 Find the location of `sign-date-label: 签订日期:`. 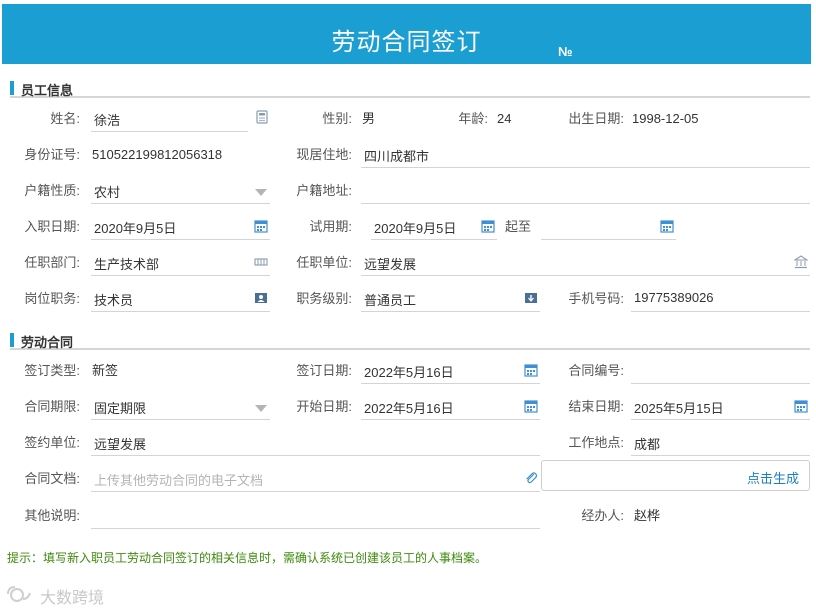

sign-date-label: 签订日期: is located at coordinates (324, 370).